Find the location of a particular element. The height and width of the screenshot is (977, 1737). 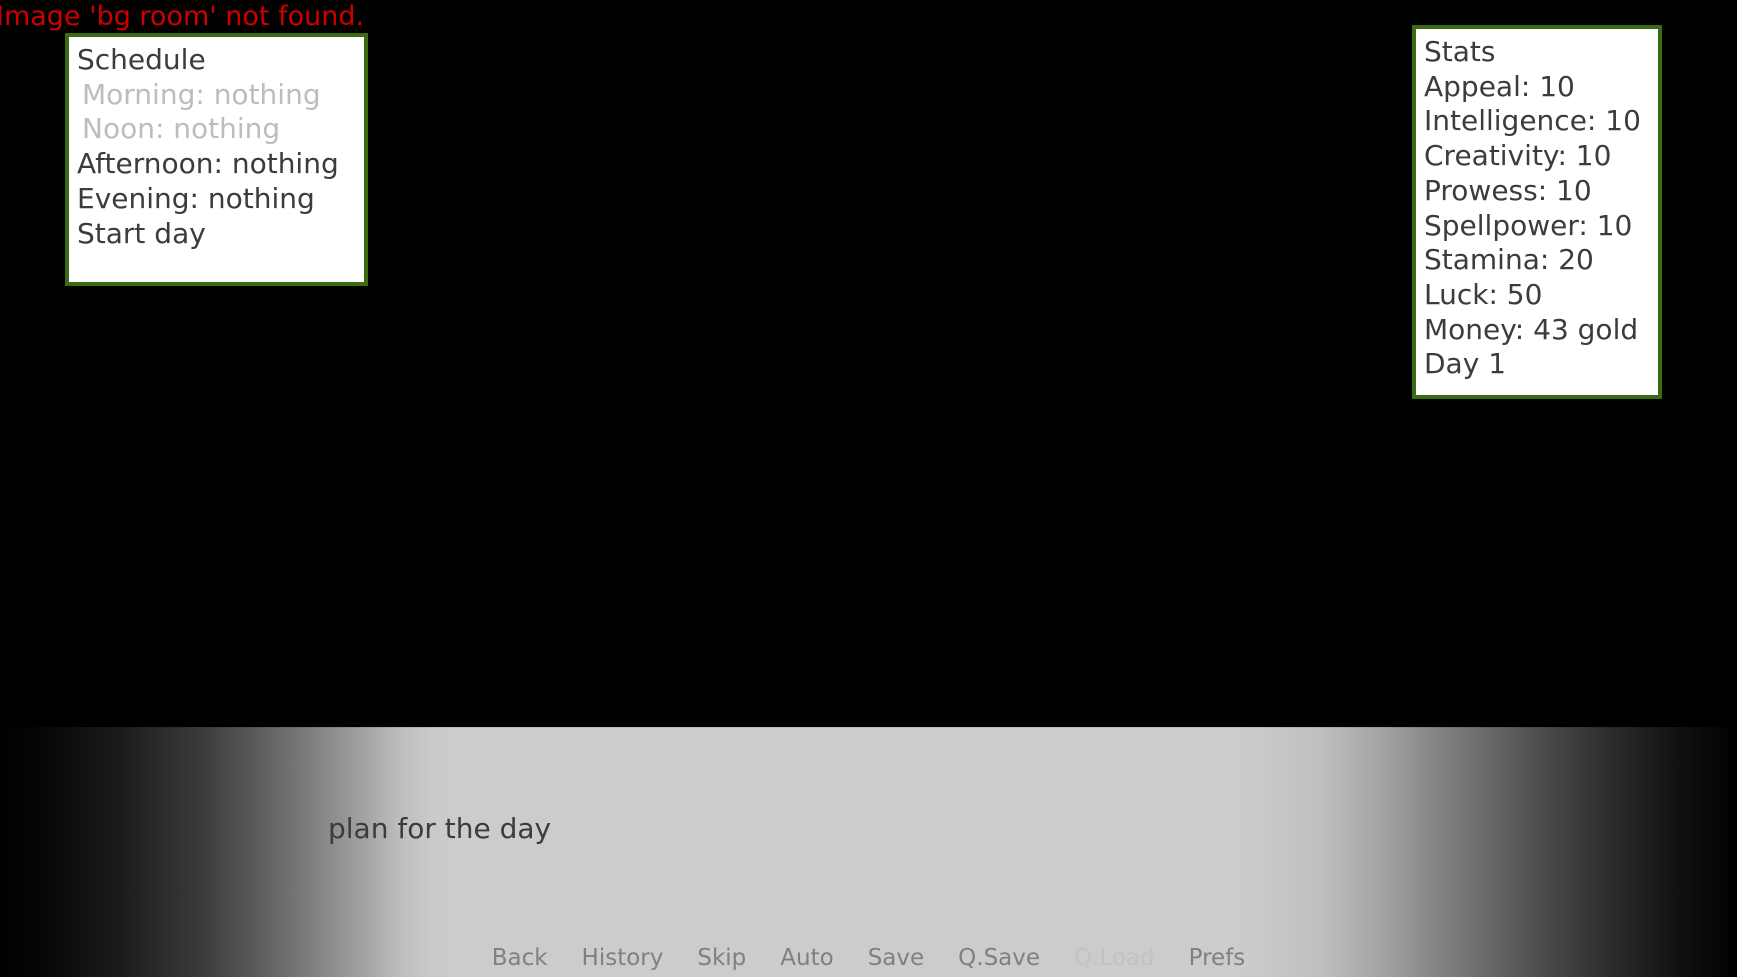

missing-image-error-text: Image 'bg room' not found. is located at coordinates (182, 16).